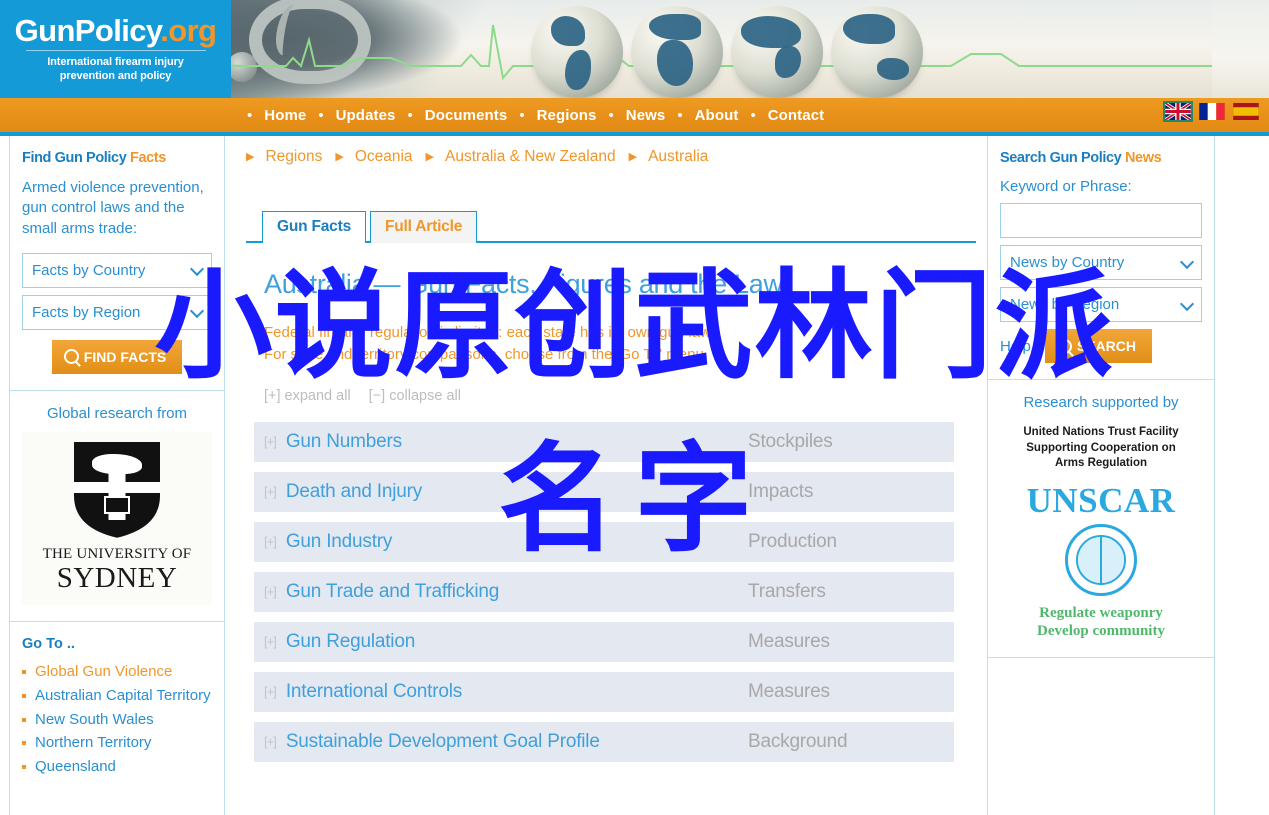  I want to click on tab-full-article: Full Article, so click(424, 227).